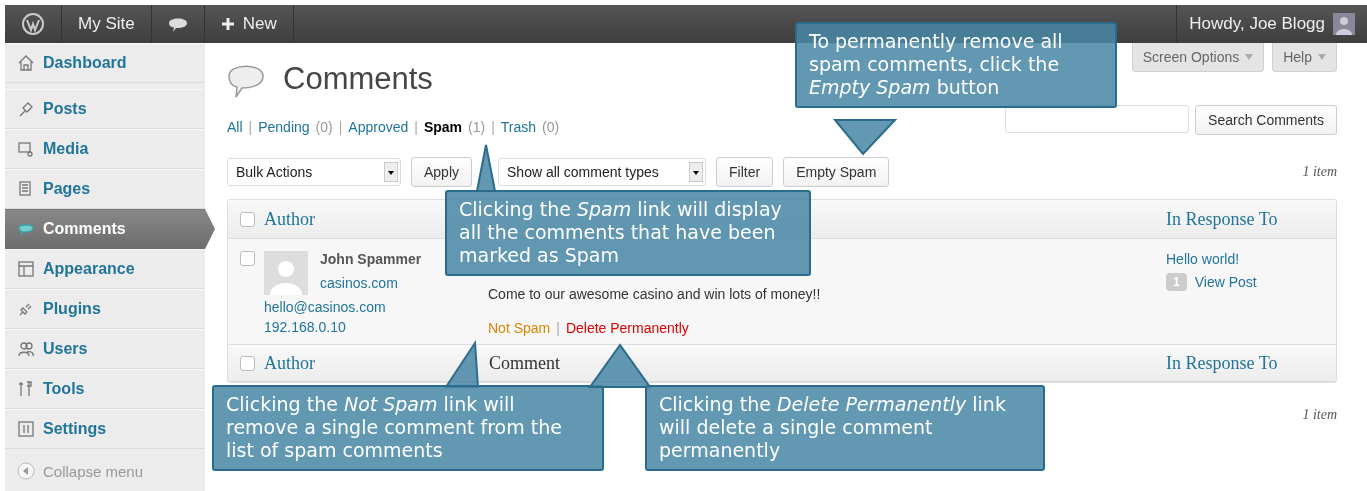  What do you see at coordinates (745, 172) in the screenshot?
I see `filter-button: Filter` at bounding box center [745, 172].